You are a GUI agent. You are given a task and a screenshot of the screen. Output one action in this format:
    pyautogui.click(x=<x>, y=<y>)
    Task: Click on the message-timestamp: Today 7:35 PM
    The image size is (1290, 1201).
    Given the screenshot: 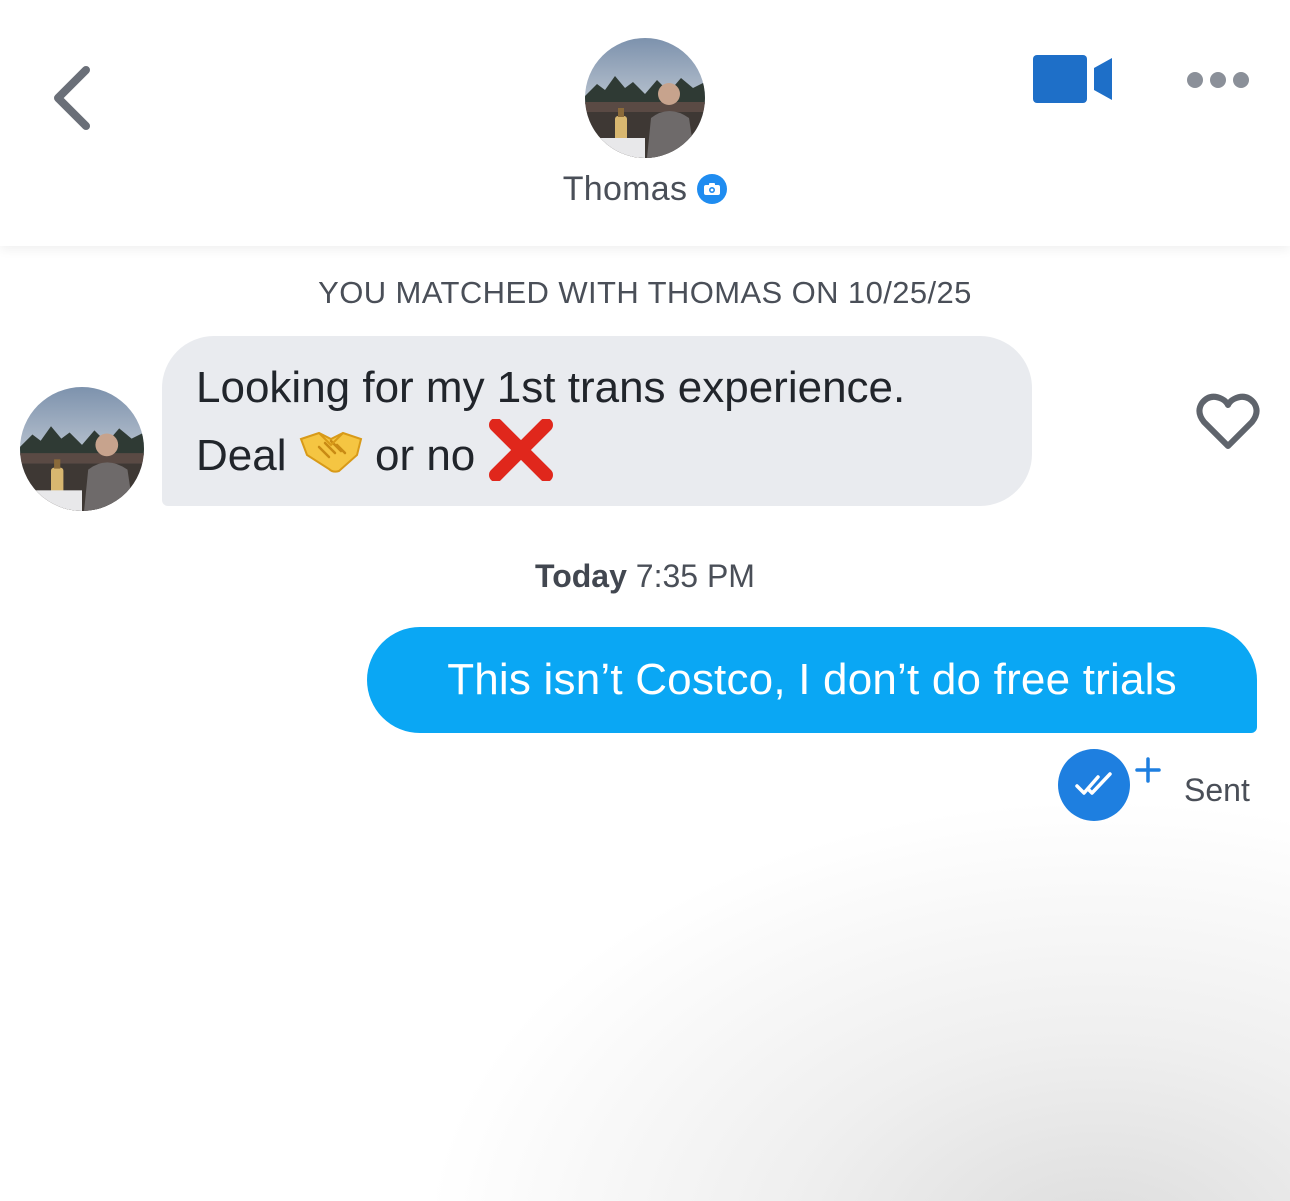 What is the action you would take?
    pyautogui.click(x=645, y=576)
    